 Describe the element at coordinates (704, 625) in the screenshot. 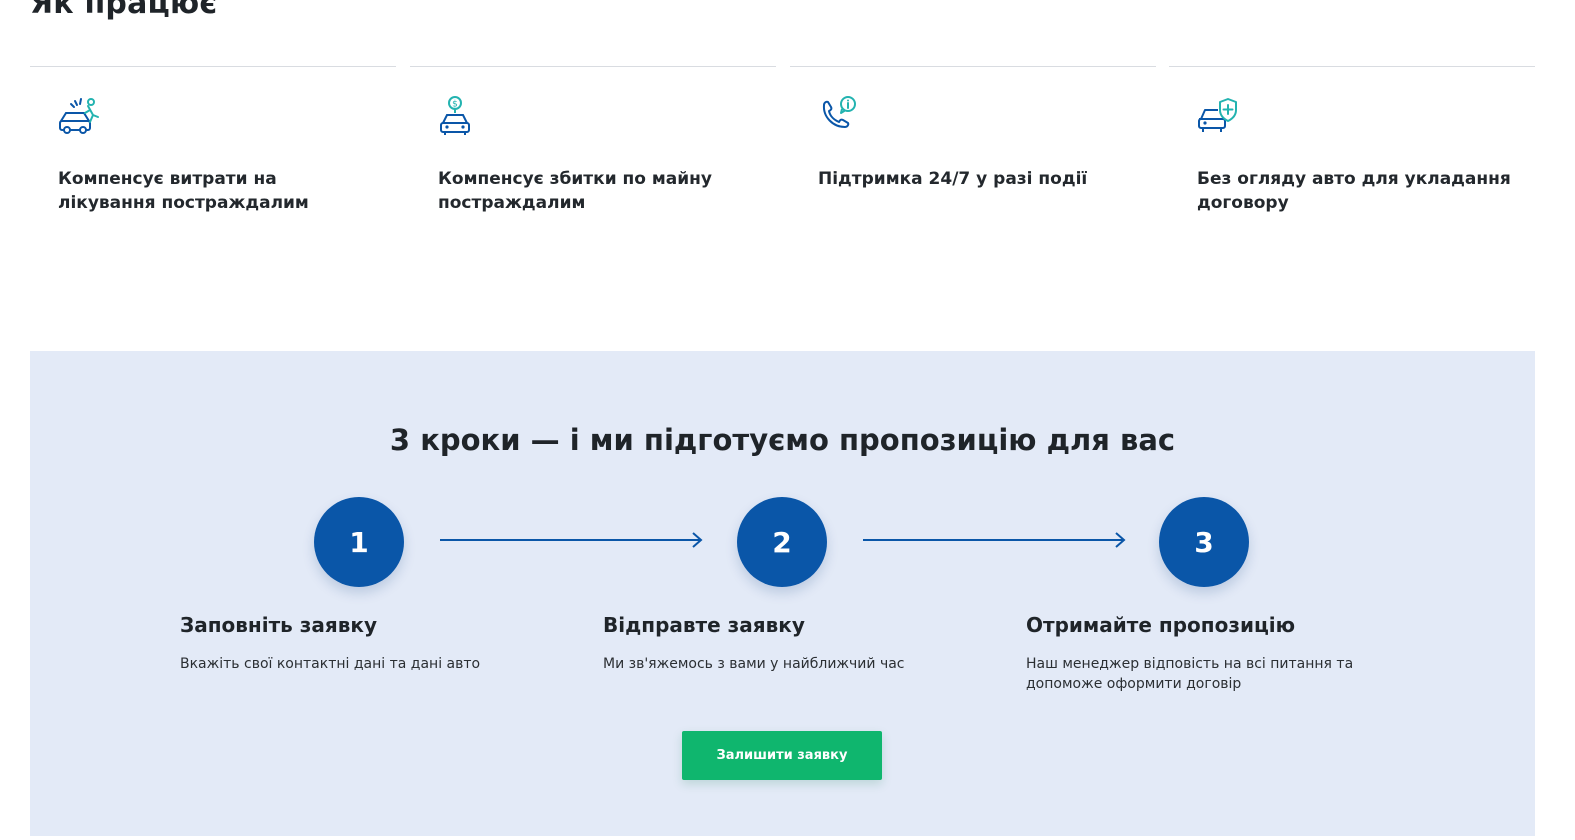

I see `step-2-title: Відправте заявку` at that location.